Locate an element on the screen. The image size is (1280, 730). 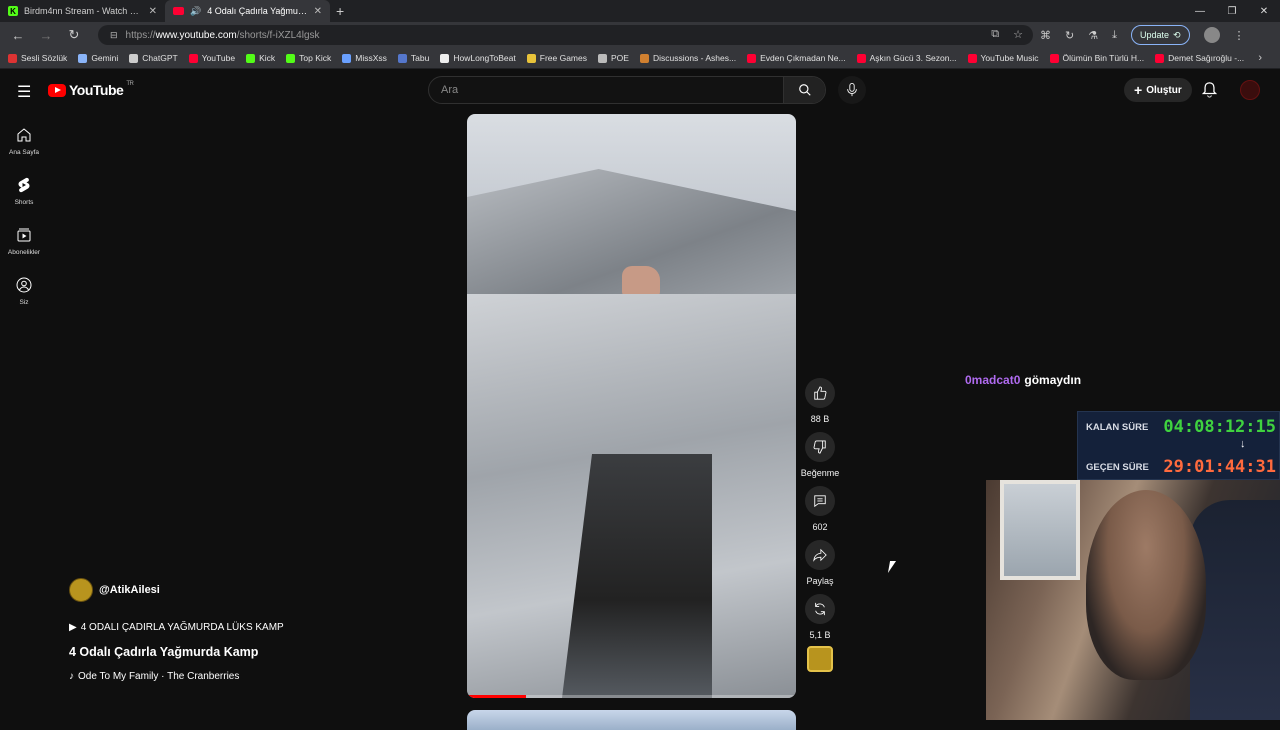
short-title: 4 Odalı Çadırla Yağmurda Kamp is located at coordinates (234, 652).